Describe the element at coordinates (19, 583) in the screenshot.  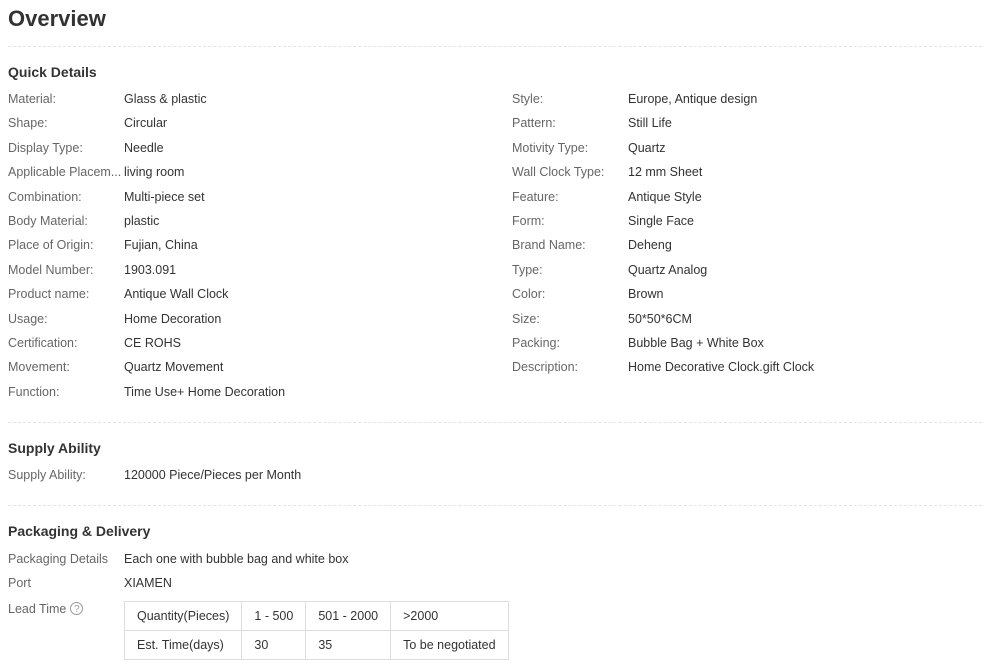
I see `port-label: Port` at that location.